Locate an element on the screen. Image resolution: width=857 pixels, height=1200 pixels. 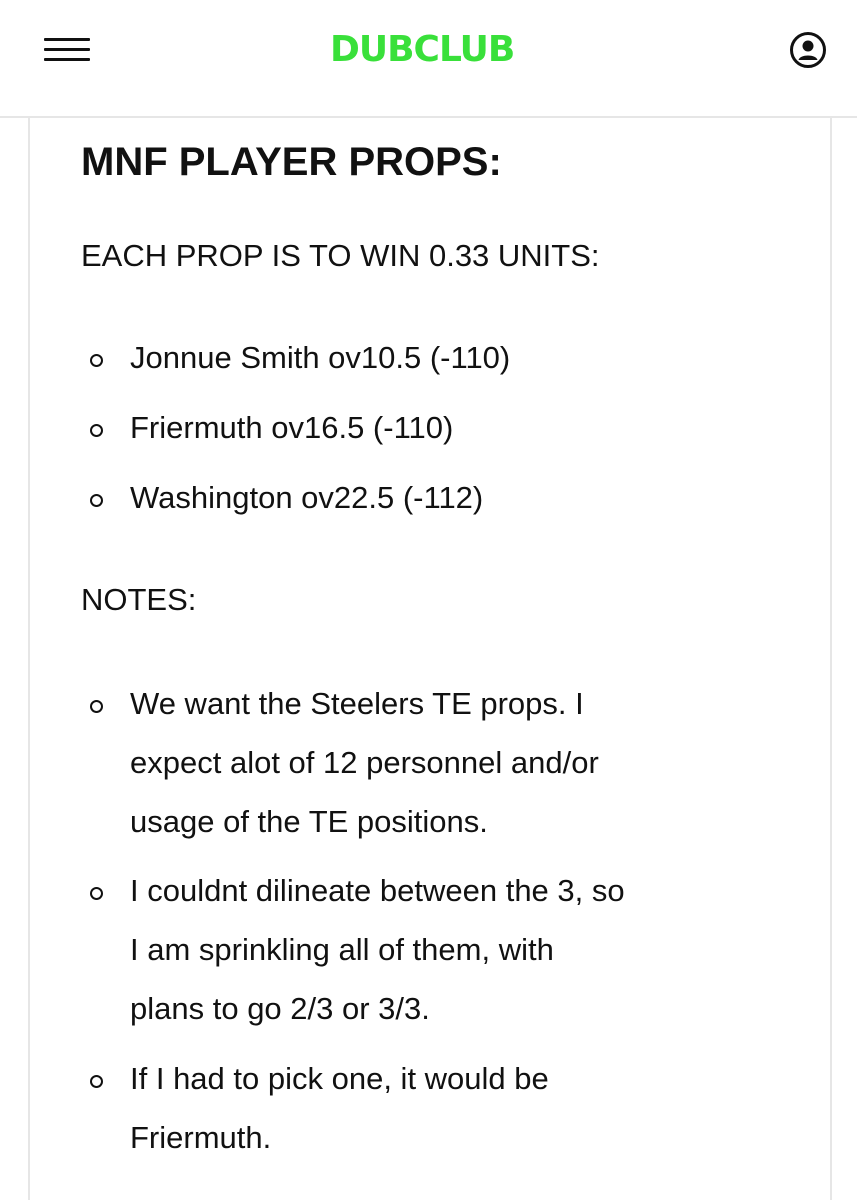
note-line: expect alot of 12 personnel and/or is located at coordinates (364, 762).